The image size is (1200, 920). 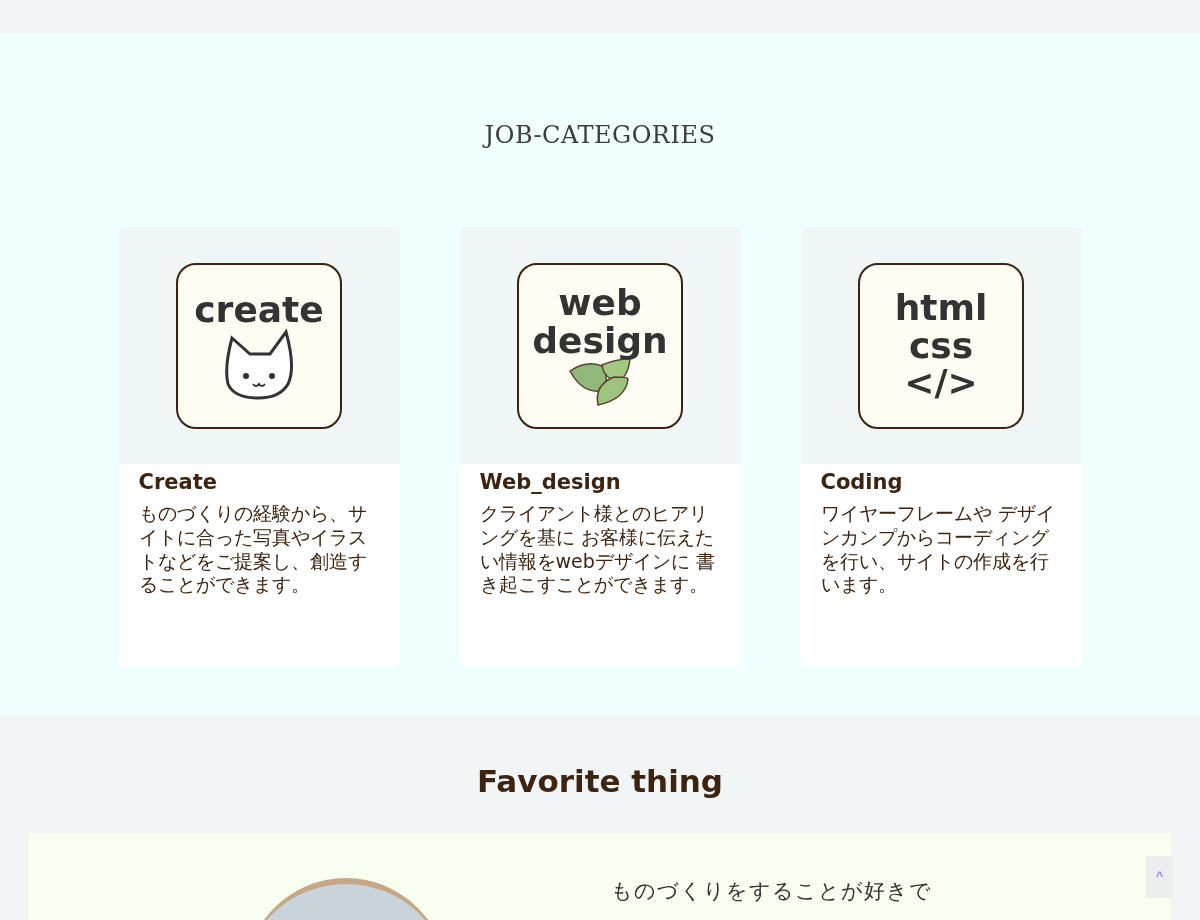 What do you see at coordinates (259, 364) in the screenshot?
I see `cat-icon` at bounding box center [259, 364].